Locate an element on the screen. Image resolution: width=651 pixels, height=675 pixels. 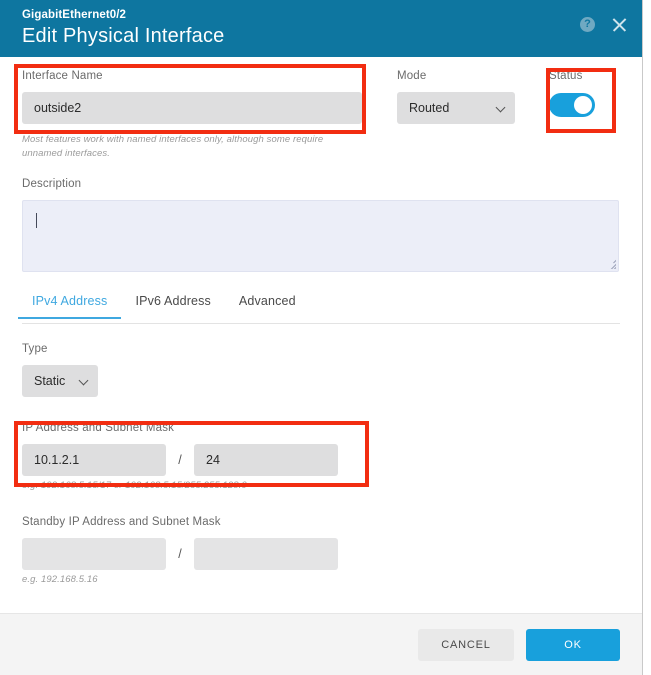
interface-name-label: Interface Name is located at coordinates (62, 76).